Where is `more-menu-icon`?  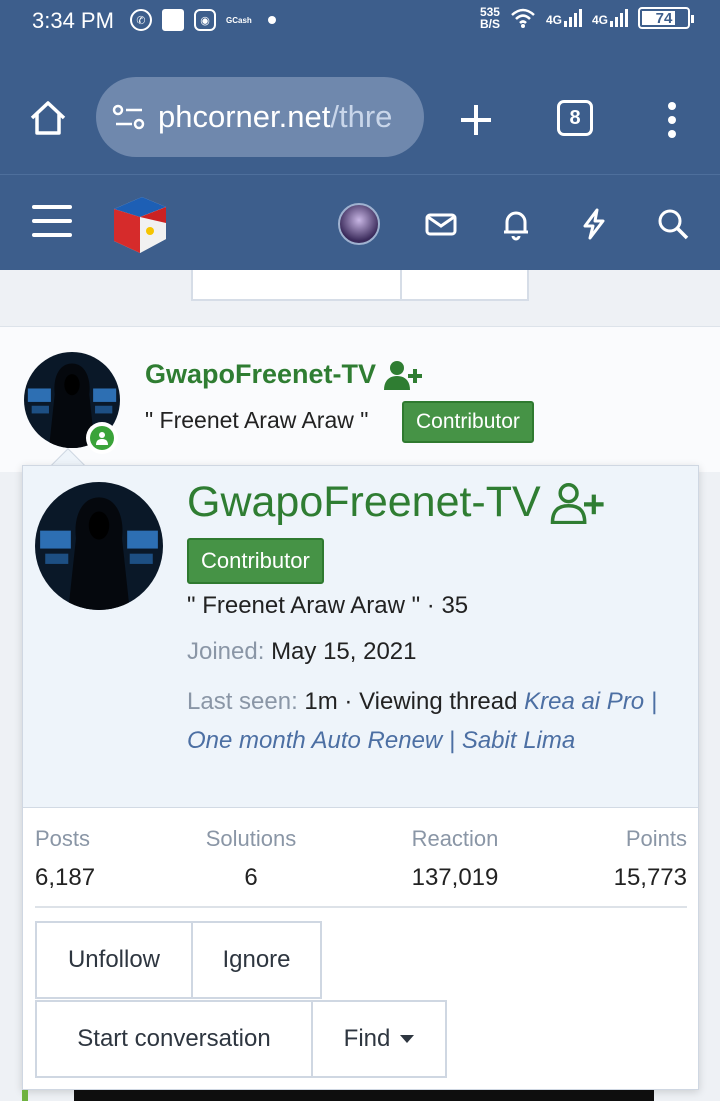
more-menu-icon is located at coordinates (672, 120).